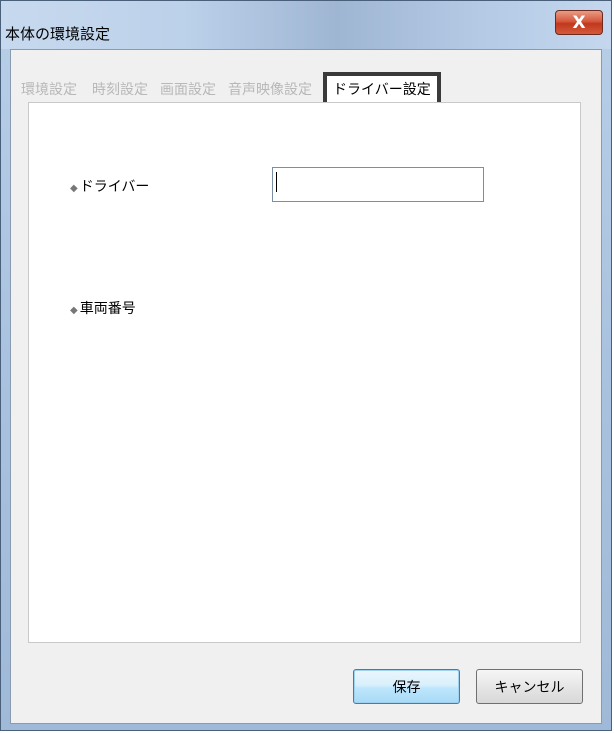  What do you see at coordinates (382, 87) in the screenshot?
I see `tab-driver: ドライバー設定` at bounding box center [382, 87].